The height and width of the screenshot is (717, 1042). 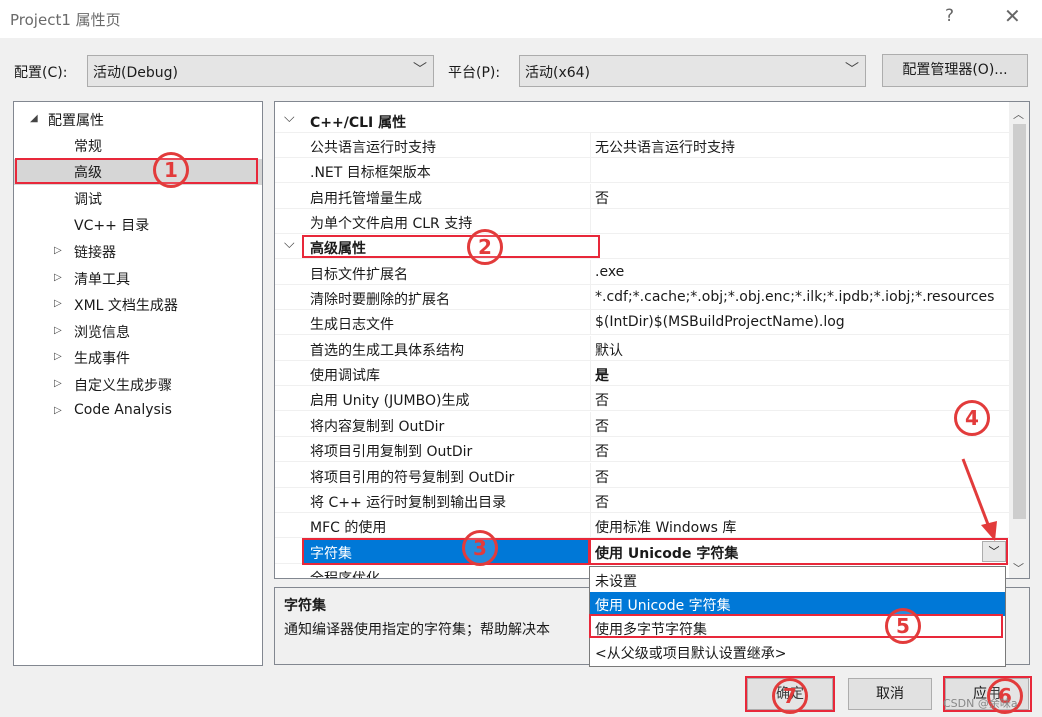 I want to click on annotation-marker: 3, so click(x=480, y=548).